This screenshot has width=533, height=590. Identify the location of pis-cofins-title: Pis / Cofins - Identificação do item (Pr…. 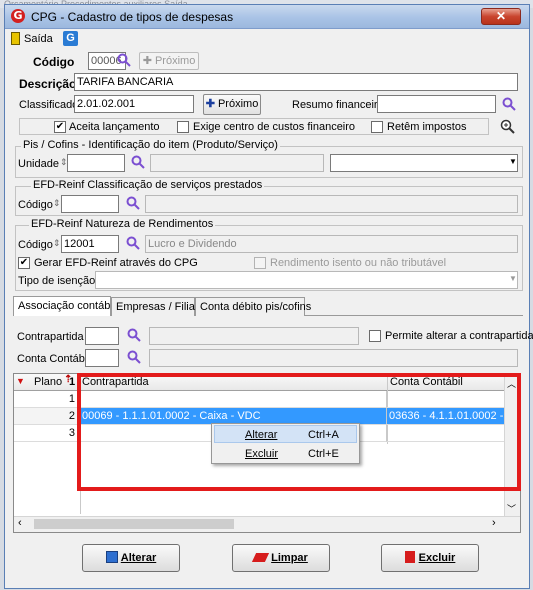
(150, 145).